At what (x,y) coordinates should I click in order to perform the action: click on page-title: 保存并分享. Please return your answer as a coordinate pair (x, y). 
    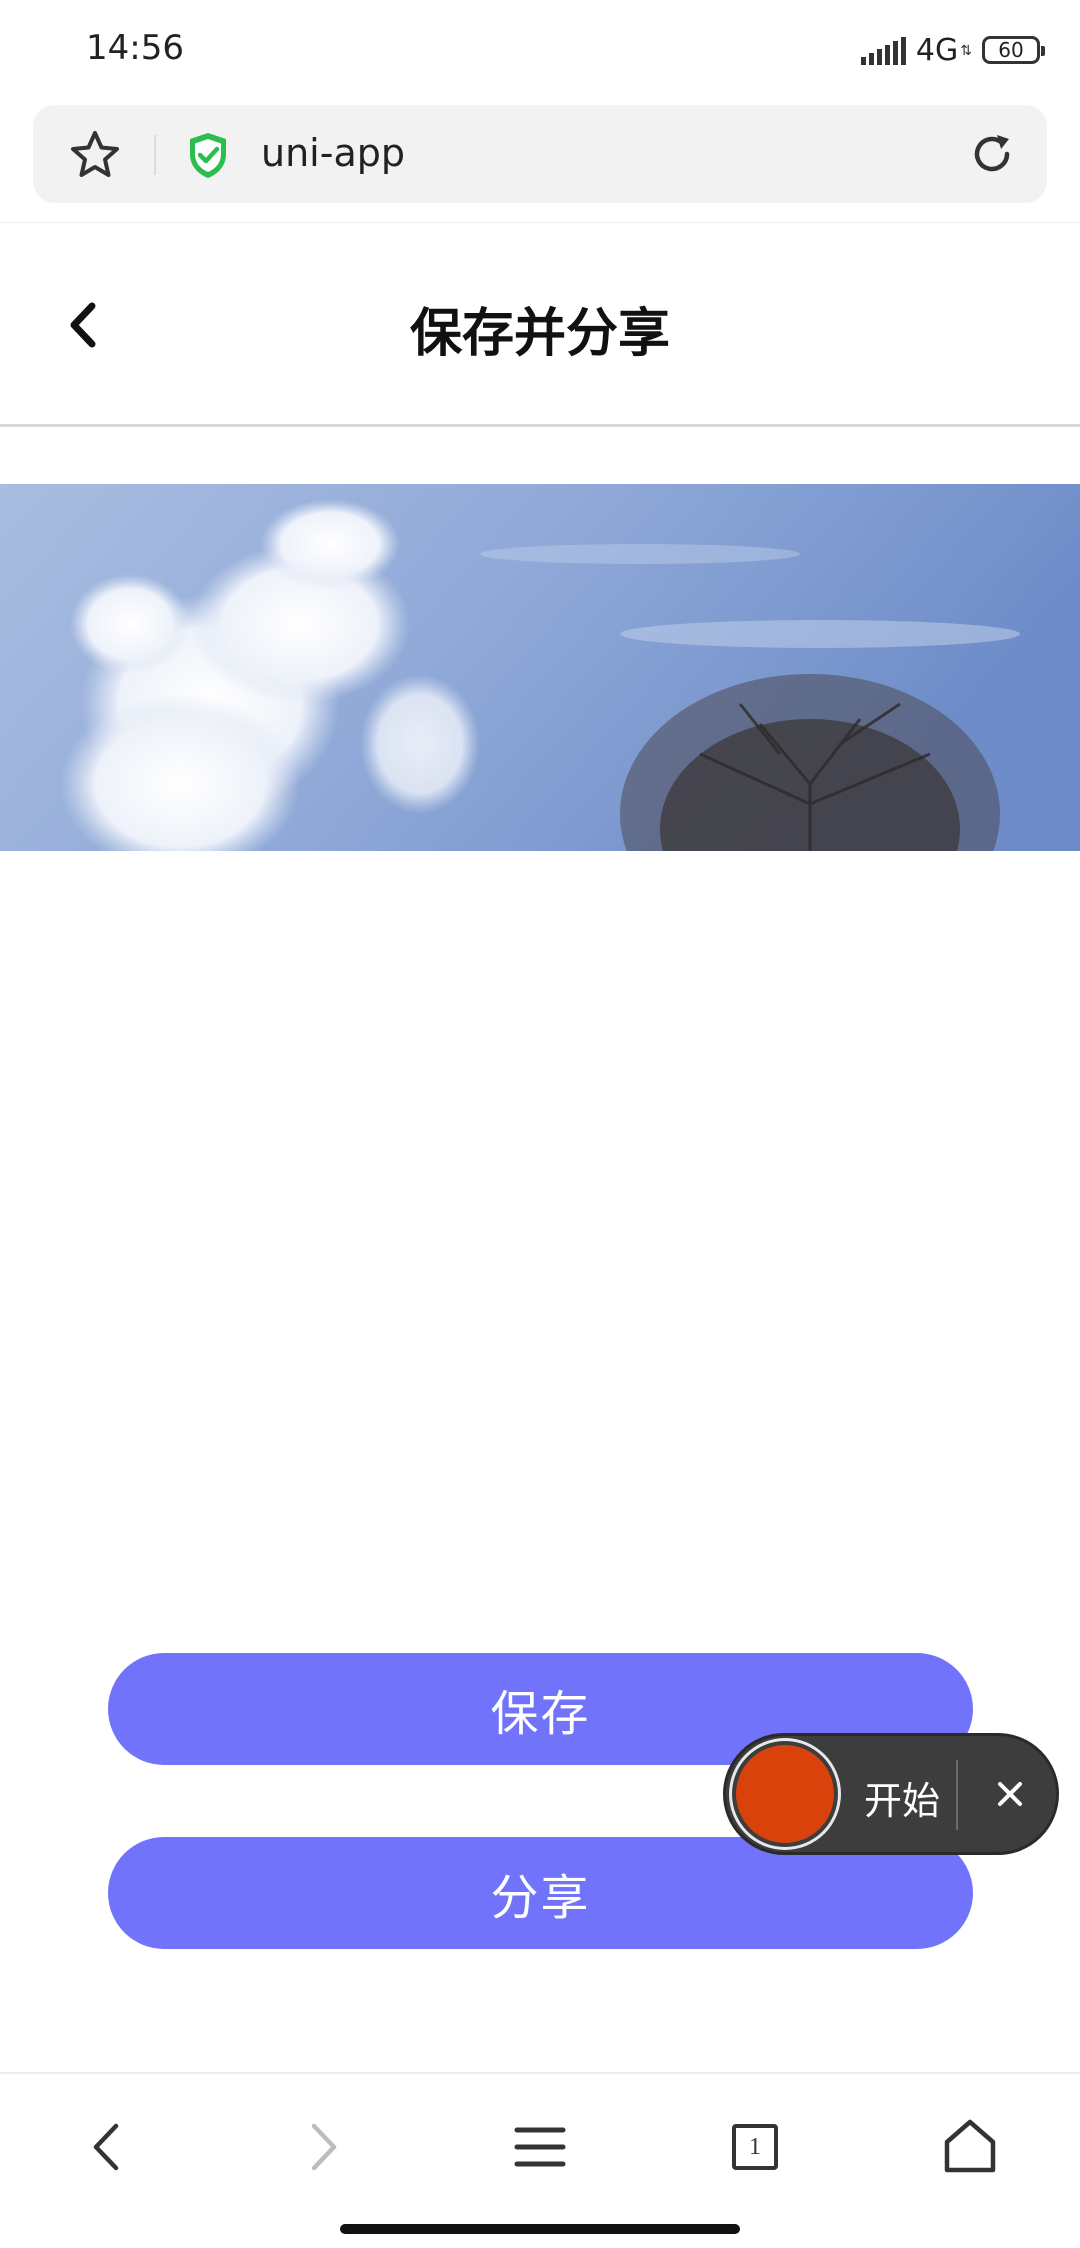
    Looking at the image, I should click on (539, 334).